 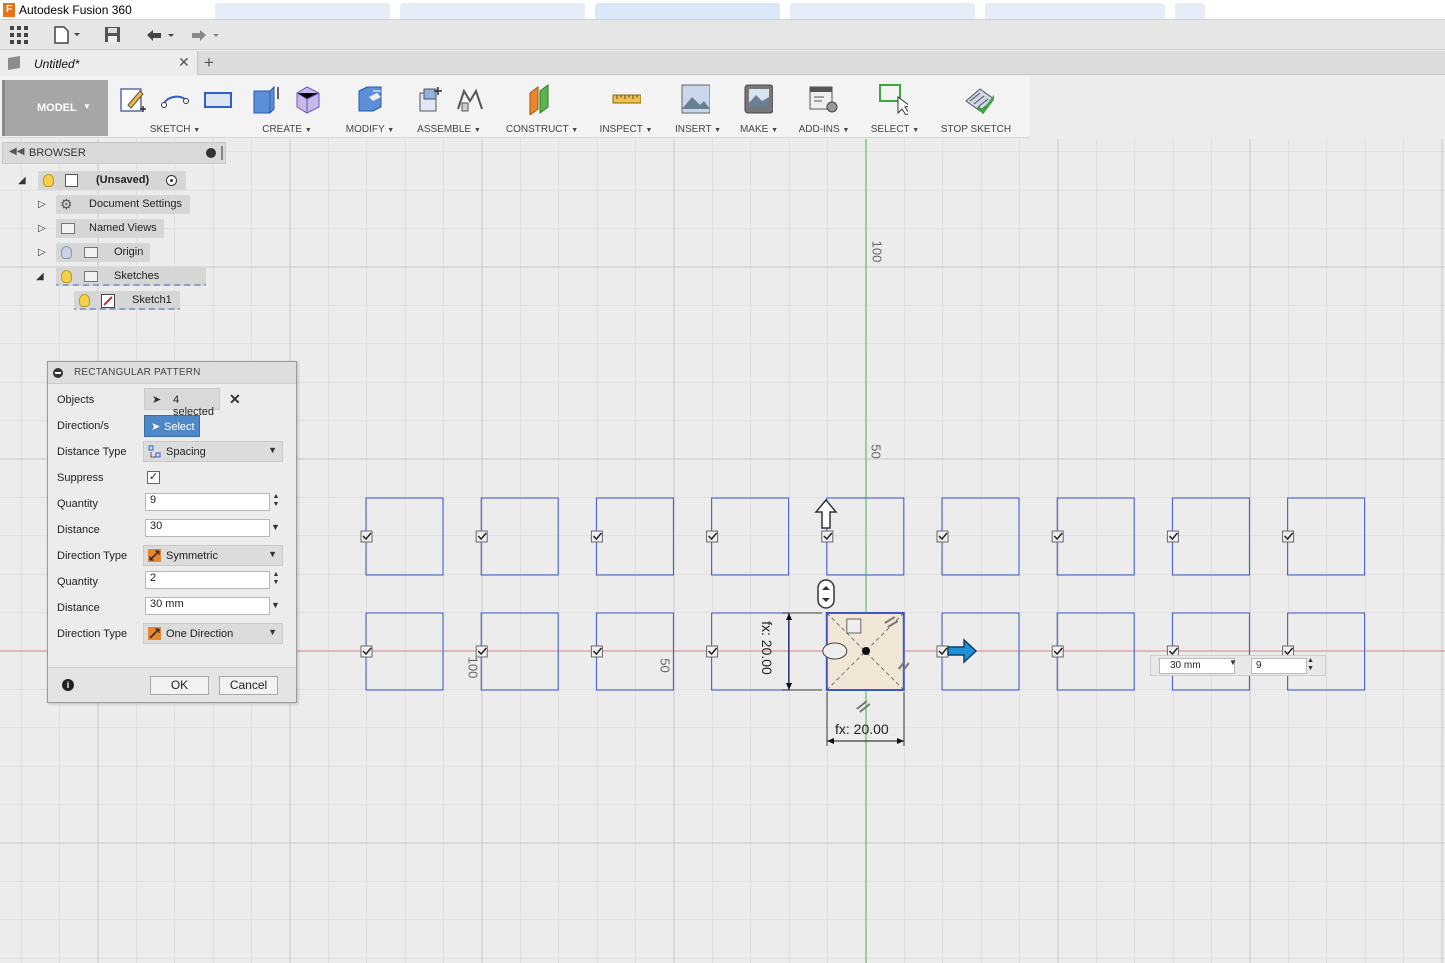 I want to click on create-sketch-icon, so click(x=133, y=99).